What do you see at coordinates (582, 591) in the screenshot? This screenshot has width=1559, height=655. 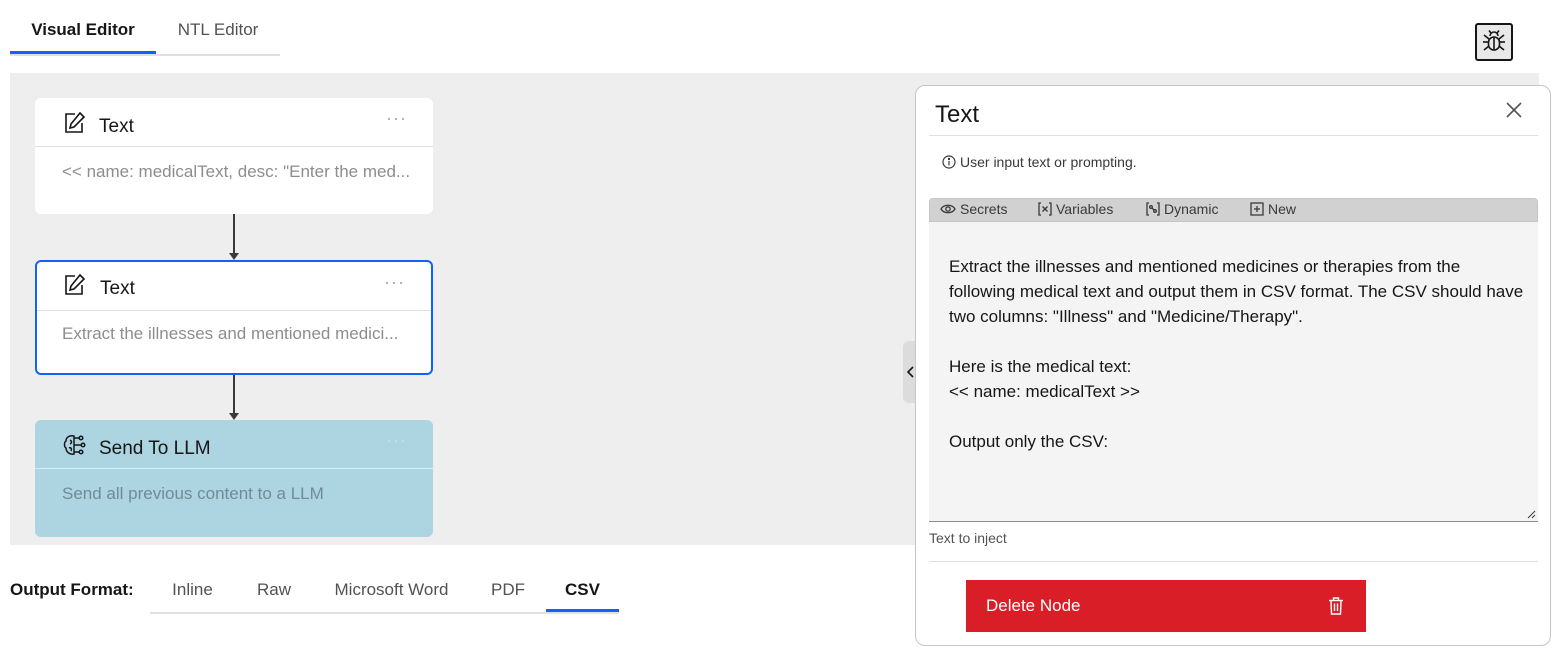 I see `tab-format-csv: CSV` at bounding box center [582, 591].